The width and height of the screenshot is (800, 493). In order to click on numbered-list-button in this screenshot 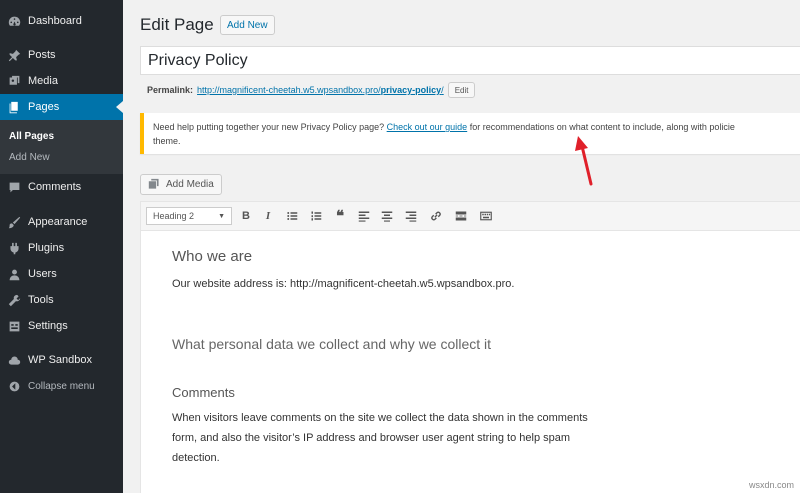, I will do `click(316, 216)`.